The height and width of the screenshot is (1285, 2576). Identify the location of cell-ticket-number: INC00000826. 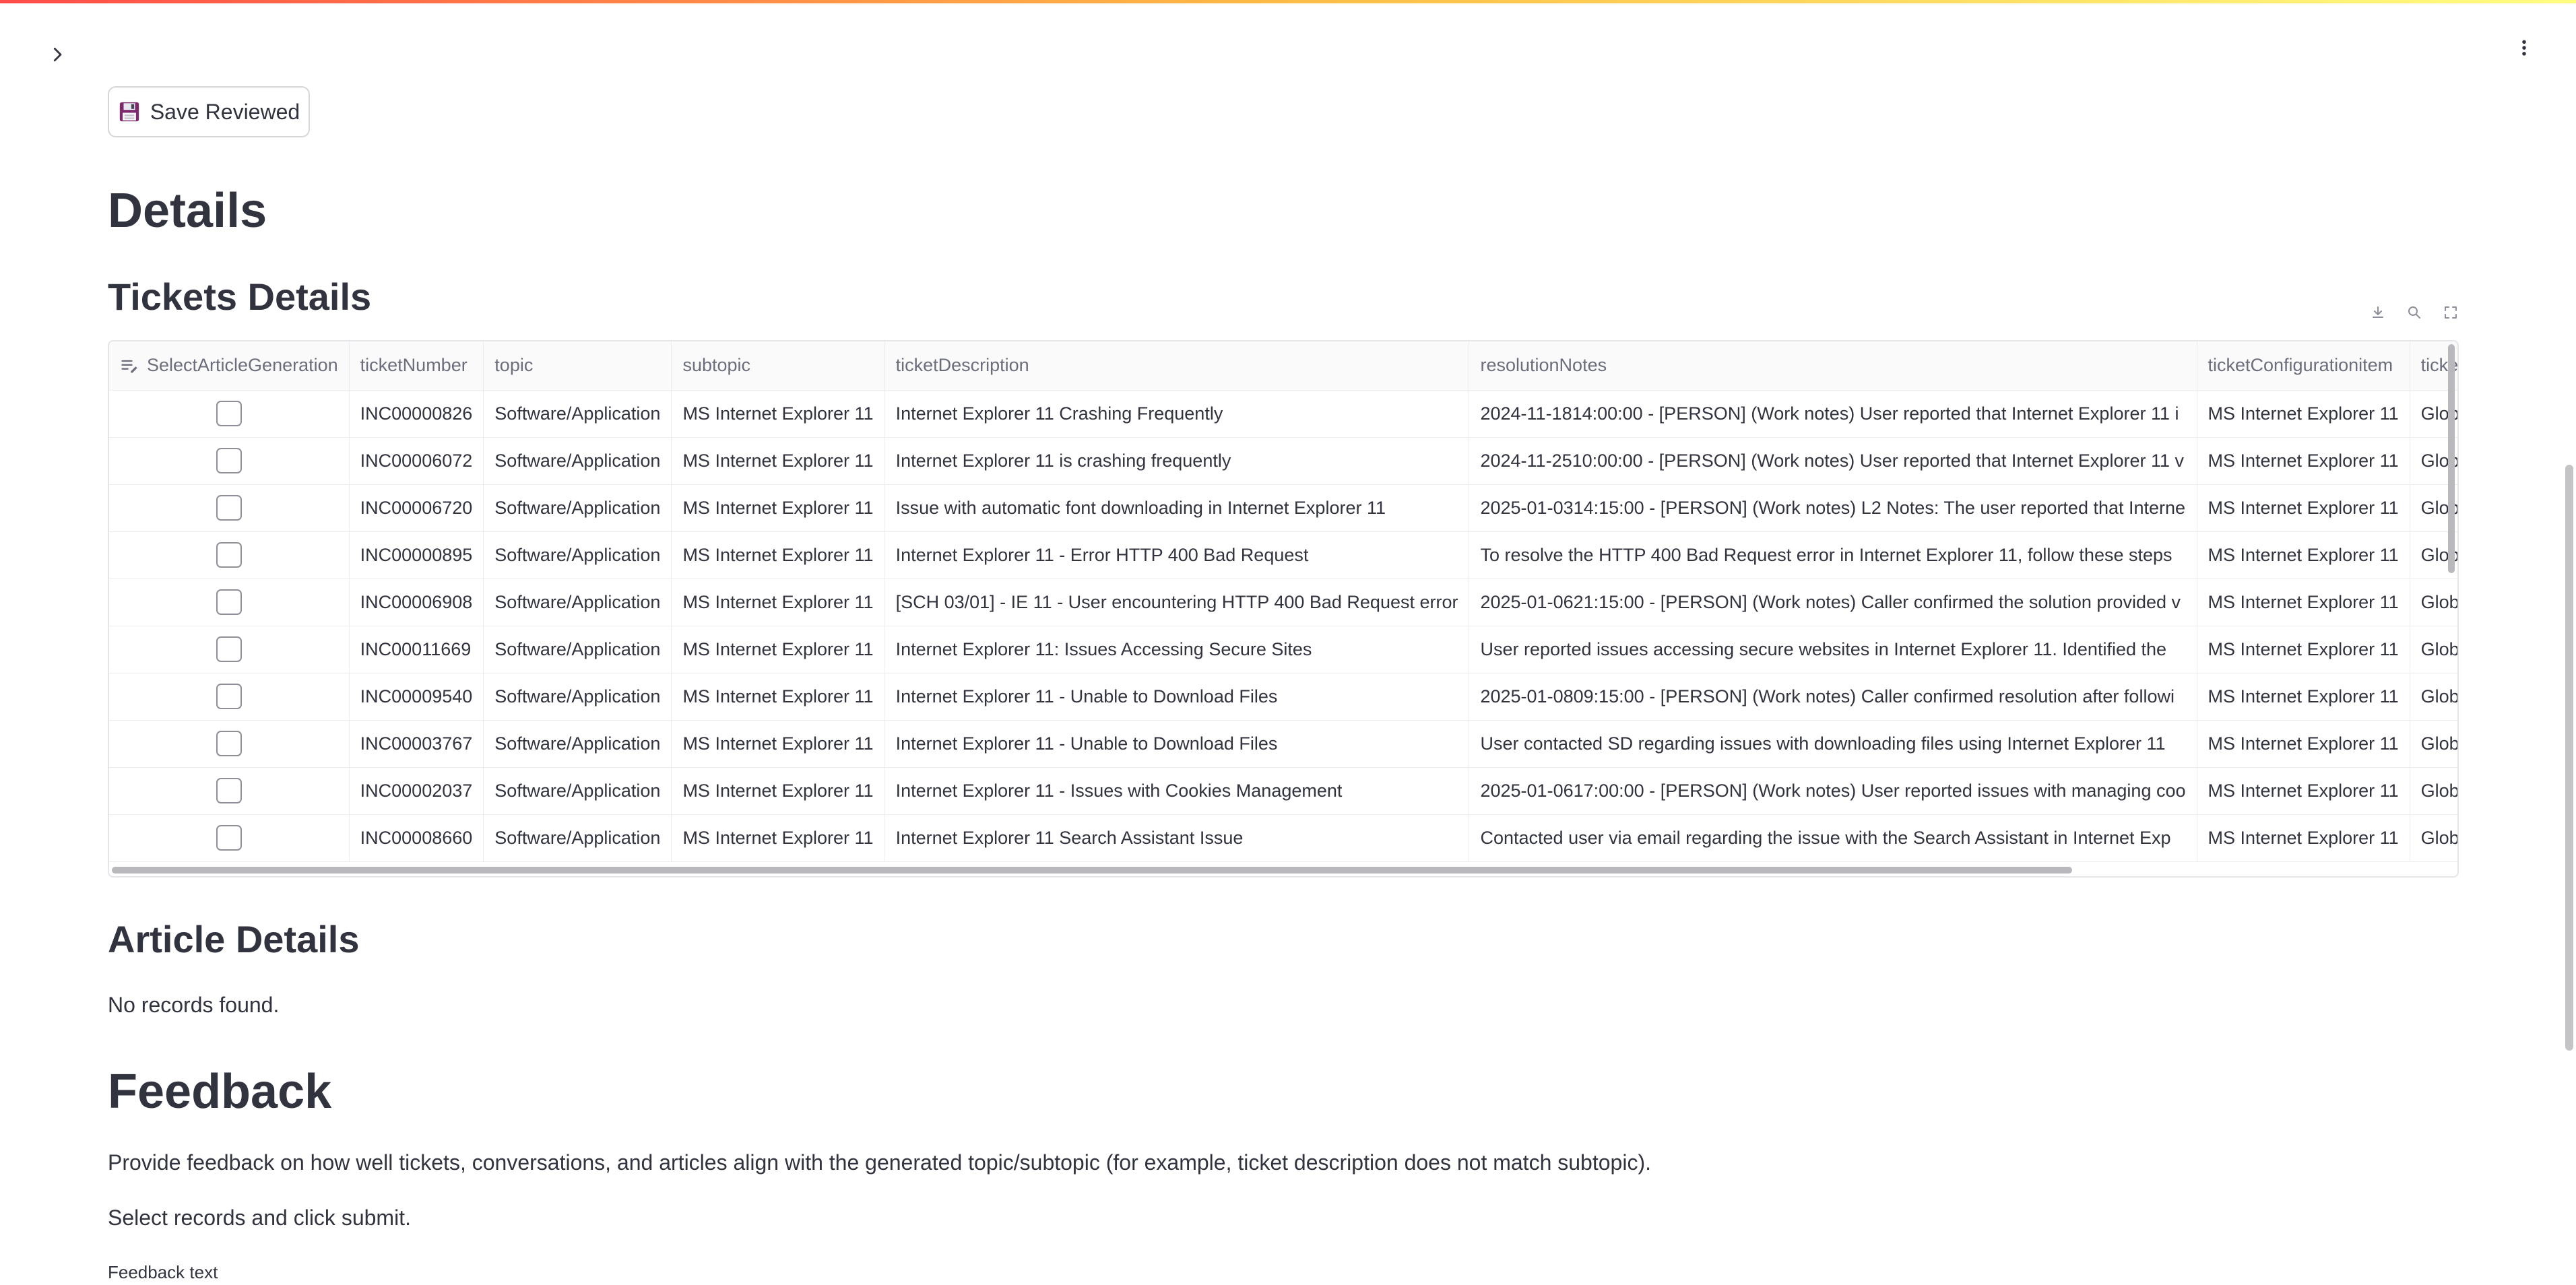
(416, 414).